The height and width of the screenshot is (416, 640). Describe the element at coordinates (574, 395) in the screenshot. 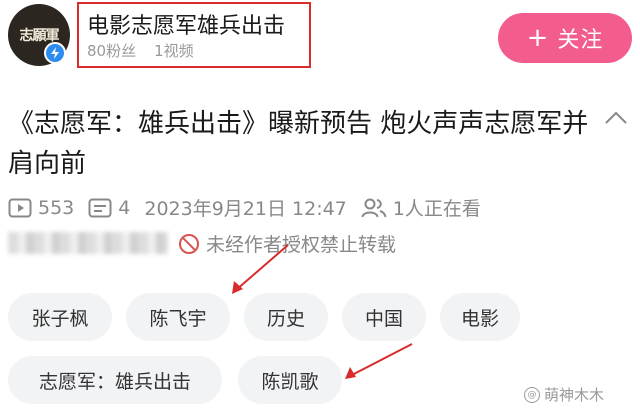

I see `watermark-text: 萌神木木` at that location.